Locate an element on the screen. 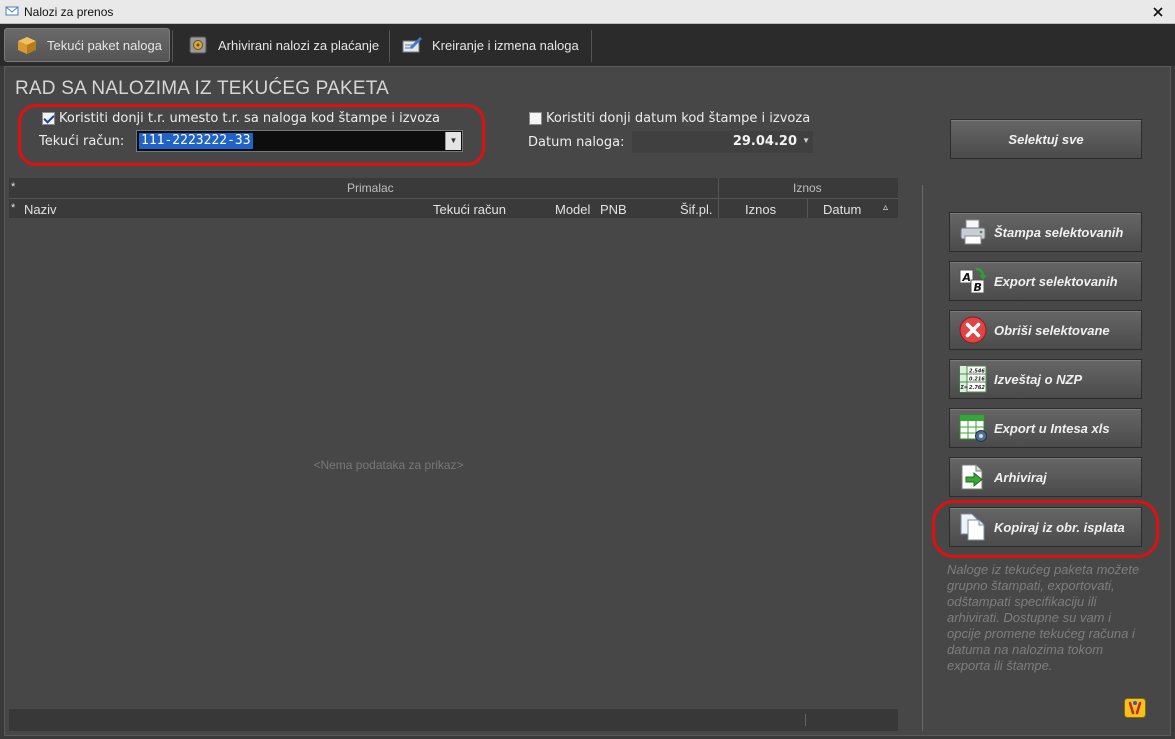  tab-label: Tekući paket naloga is located at coordinates (104, 45).